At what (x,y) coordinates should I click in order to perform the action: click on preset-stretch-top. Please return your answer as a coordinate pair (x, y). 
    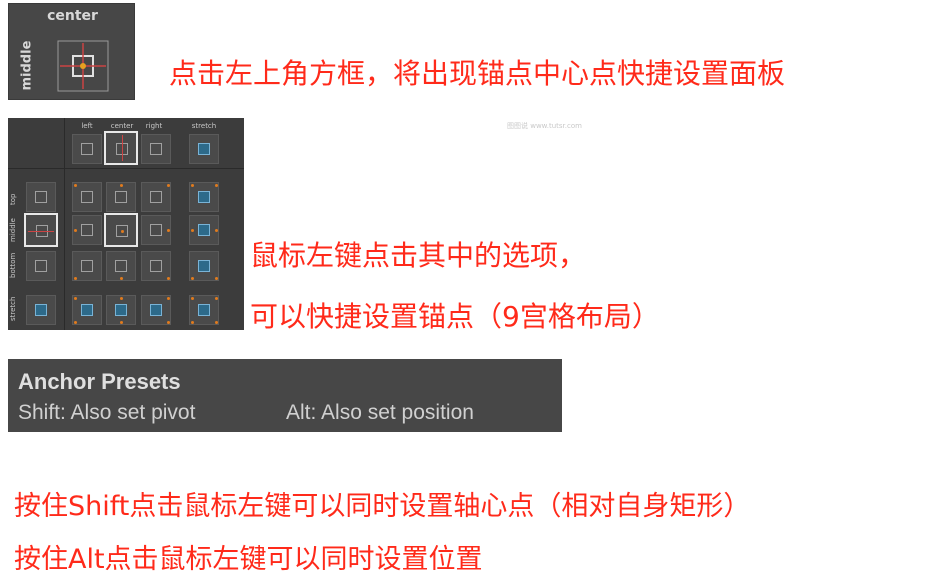
    Looking at the image, I should click on (204, 197).